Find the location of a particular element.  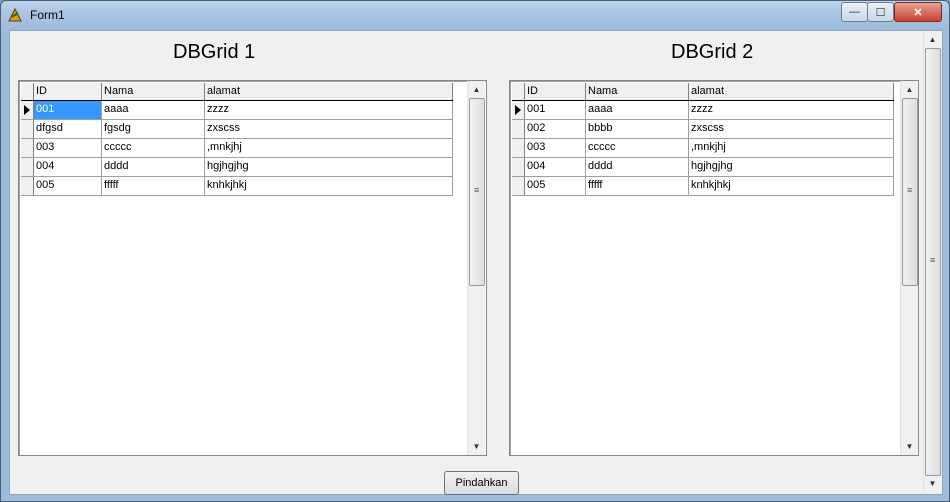

close-icon: ✕ is located at coordinates (918, 12).